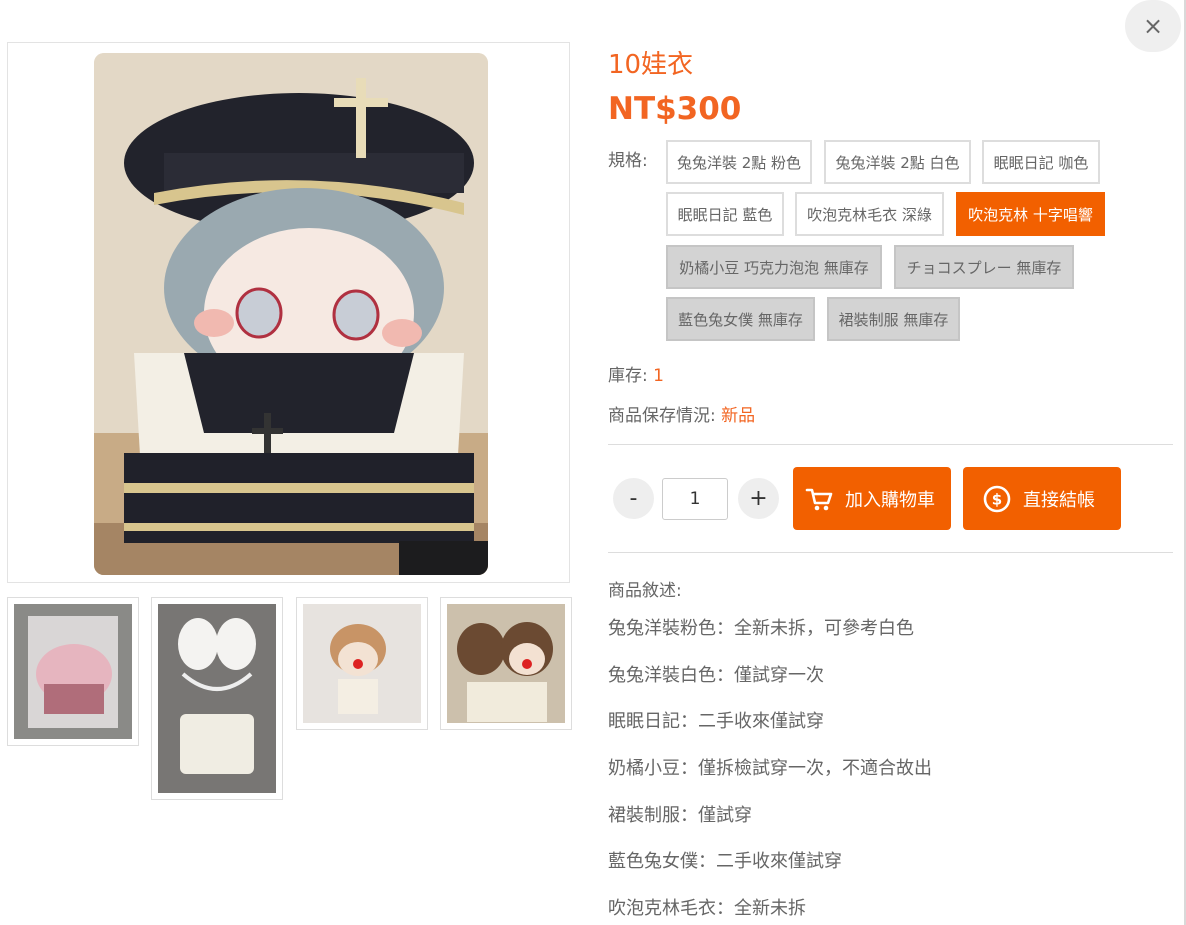  Describe the element at coordinates (1059, 500) in the screenshot. I see `checkout-label: 直接結帳` at that location.